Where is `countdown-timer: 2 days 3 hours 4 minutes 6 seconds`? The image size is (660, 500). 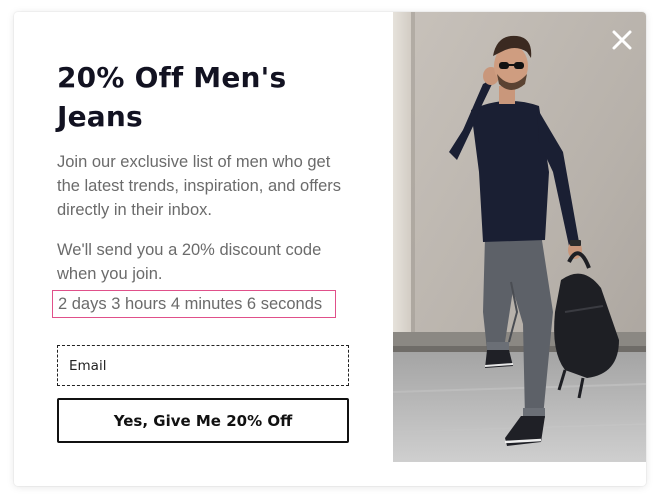
countdown-timer: 2 days 3 hours 4 minutes 6 seconds is located at coordinates (194, 304).